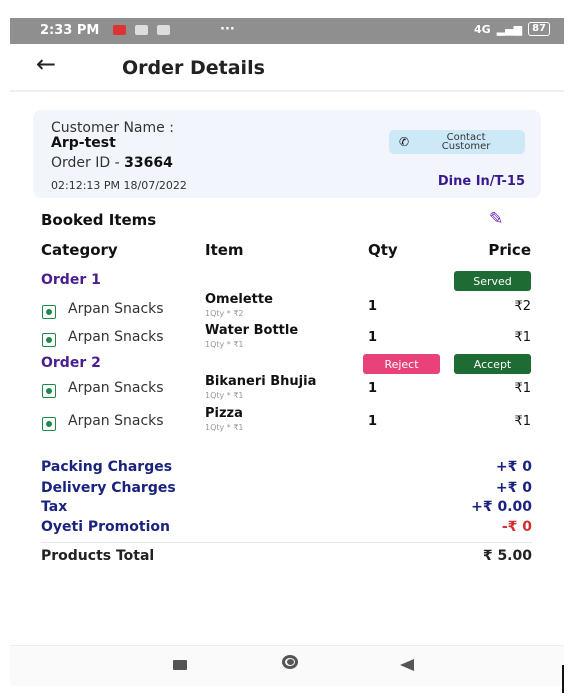 The image size is (578, 697). I want to click on packing-charges-row: Packing Charges +₹ 0, so click(286, 467).